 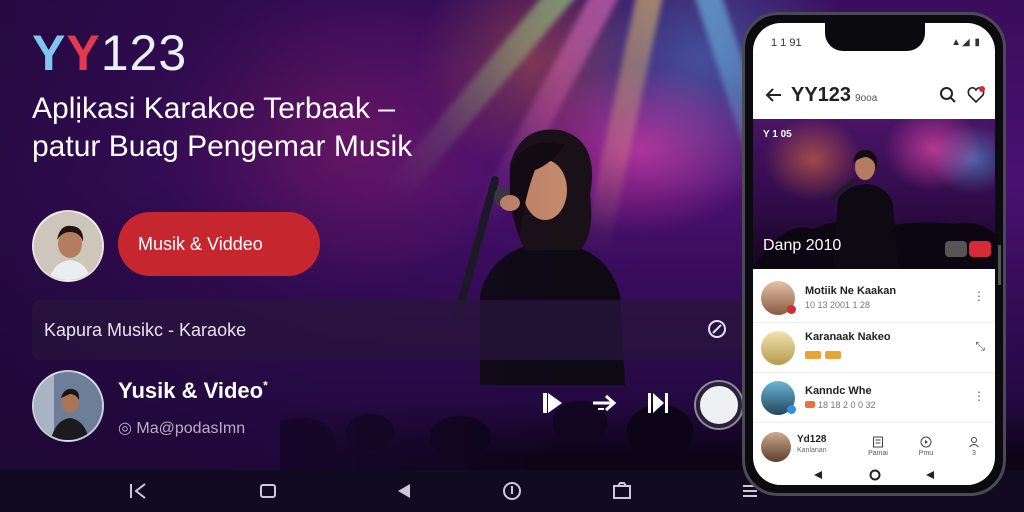 I want to click on heart-icon, so click(x=976, y=95).